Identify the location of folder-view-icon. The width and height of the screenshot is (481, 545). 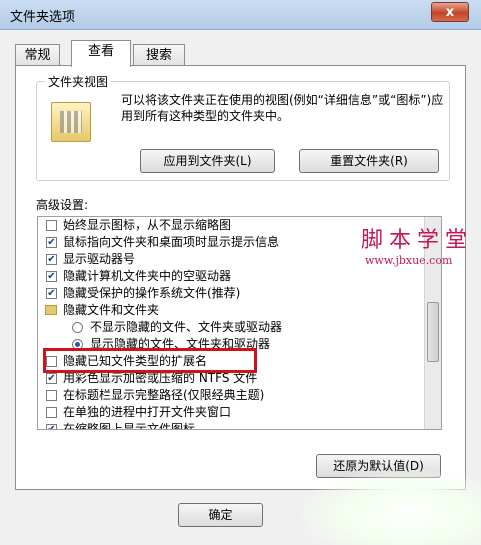
(71, 122).